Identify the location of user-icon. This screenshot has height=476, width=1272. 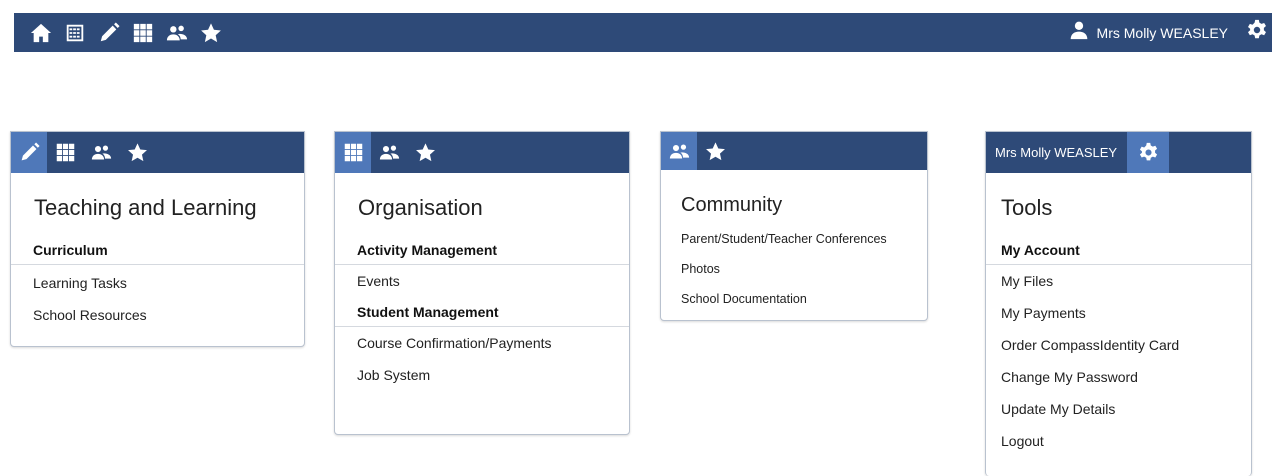
(1079, 32).